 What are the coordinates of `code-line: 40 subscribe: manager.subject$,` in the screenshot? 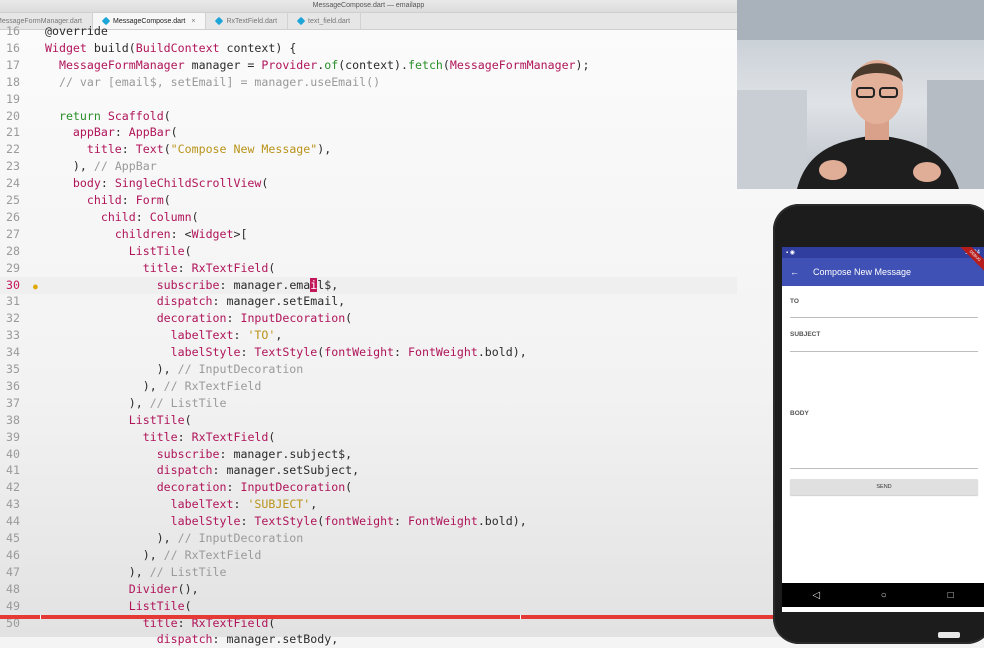 It's located at (368, 454).